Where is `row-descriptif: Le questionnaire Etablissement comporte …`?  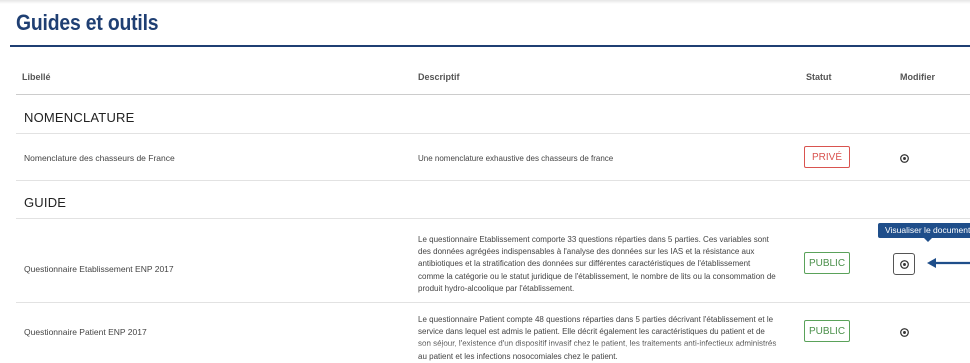 row-descriptif: Le questionnaire Etablissement comporte … is located at coordinates (597, 264).